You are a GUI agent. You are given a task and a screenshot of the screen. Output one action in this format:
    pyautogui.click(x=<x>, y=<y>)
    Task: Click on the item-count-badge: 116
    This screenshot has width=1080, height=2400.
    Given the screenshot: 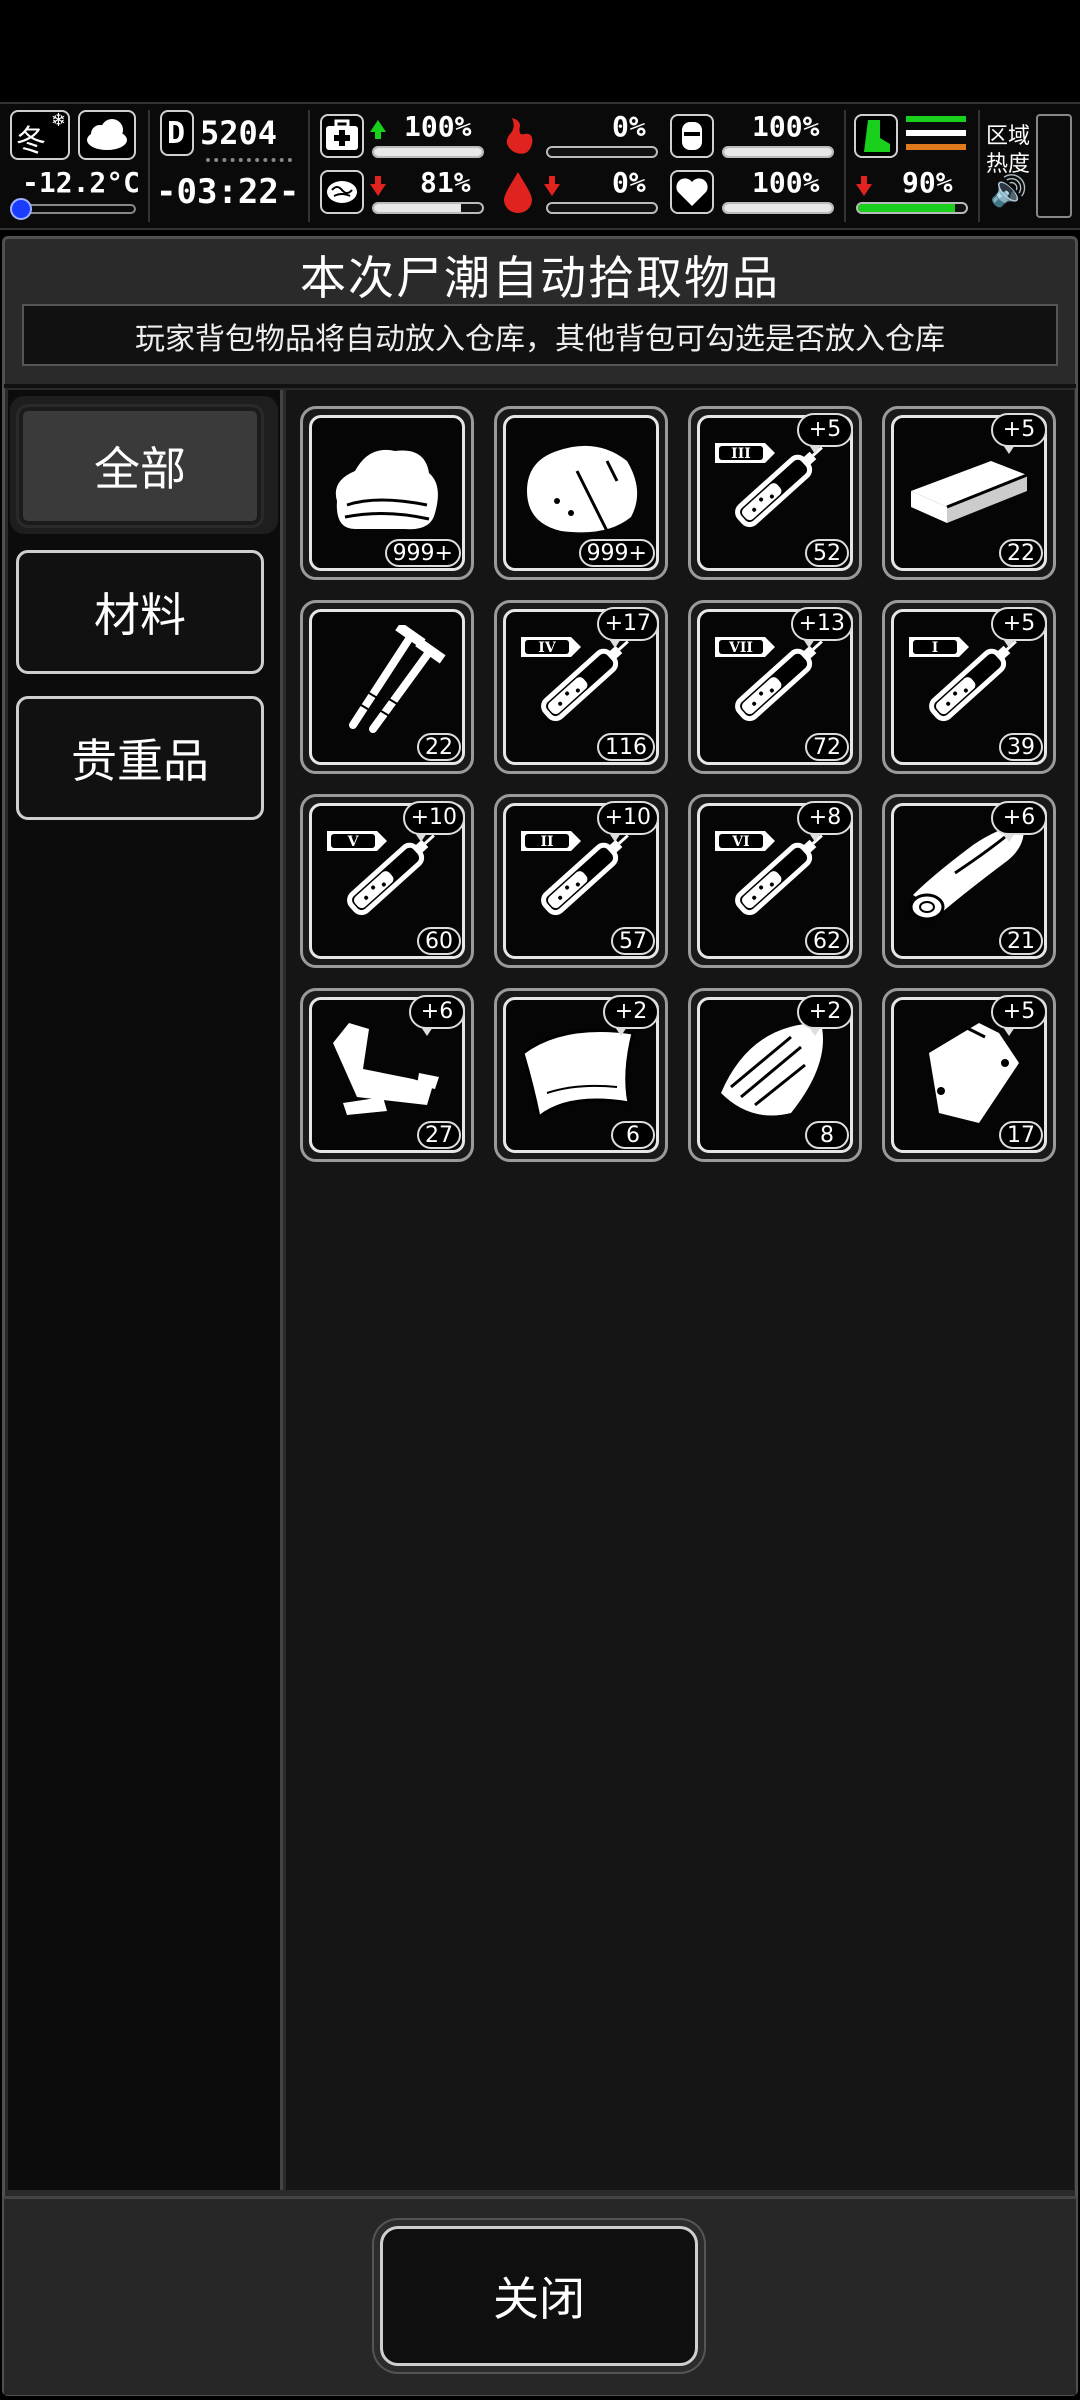 What is the action you would take?
    pyautogui.click(x=626, y=747)
    